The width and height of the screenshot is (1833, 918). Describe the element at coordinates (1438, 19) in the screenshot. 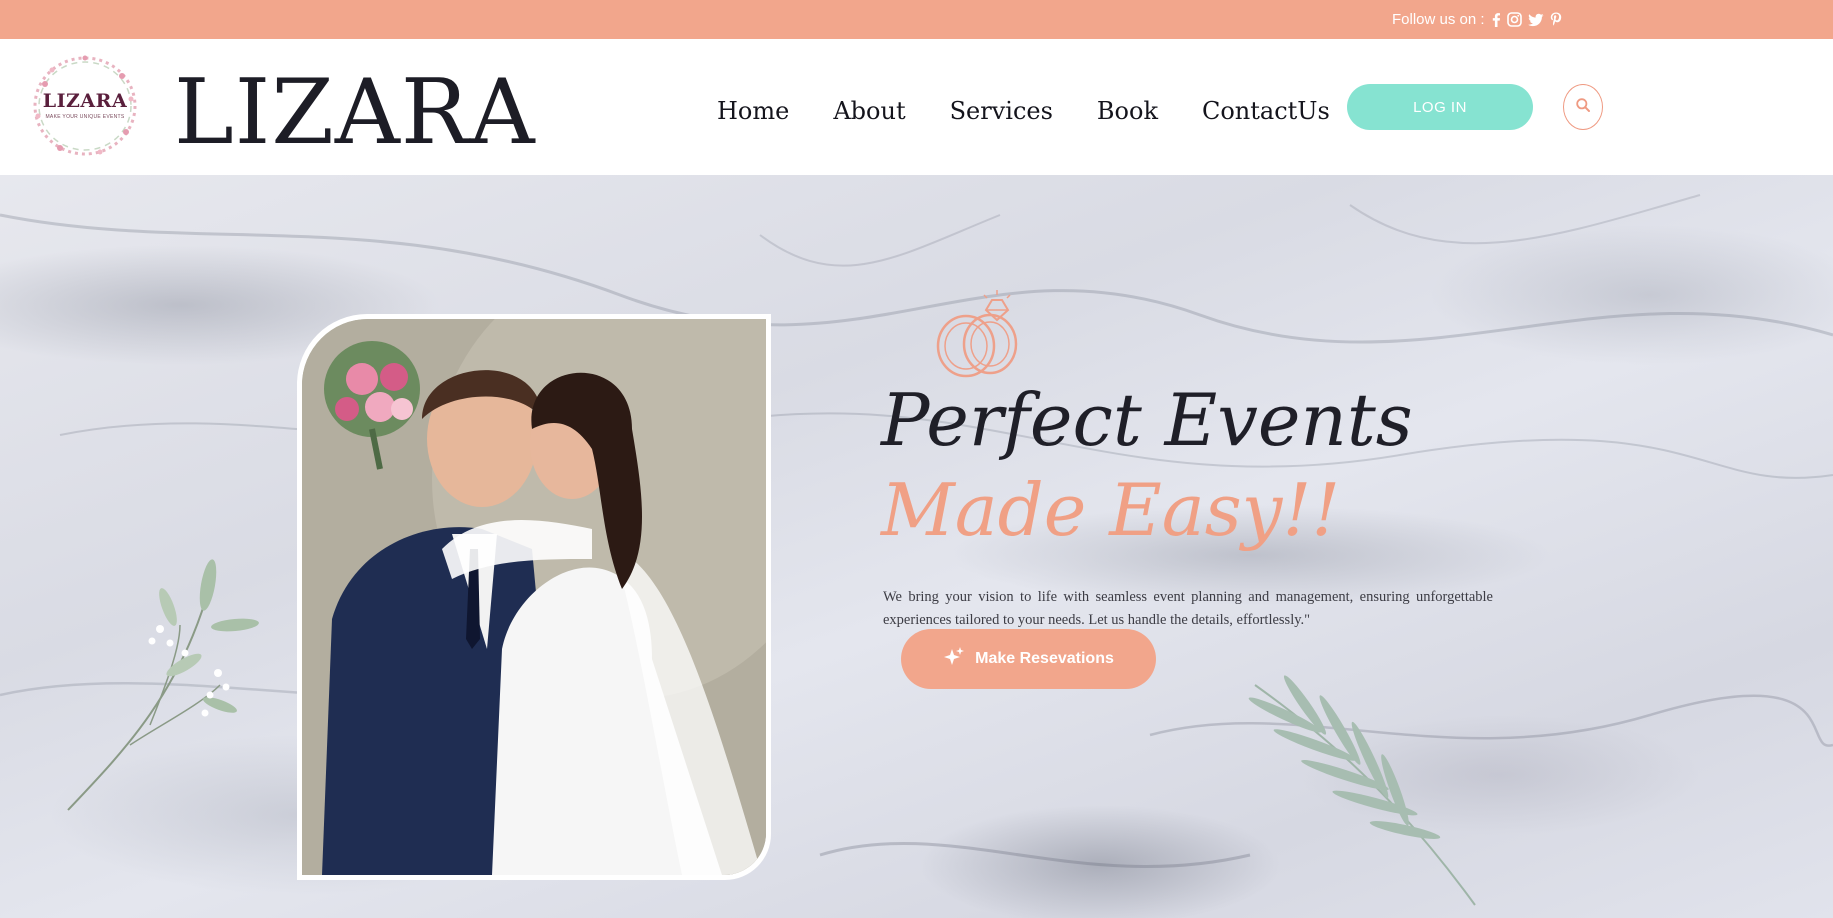

I see `follow-label: Follow us on :` at that location.